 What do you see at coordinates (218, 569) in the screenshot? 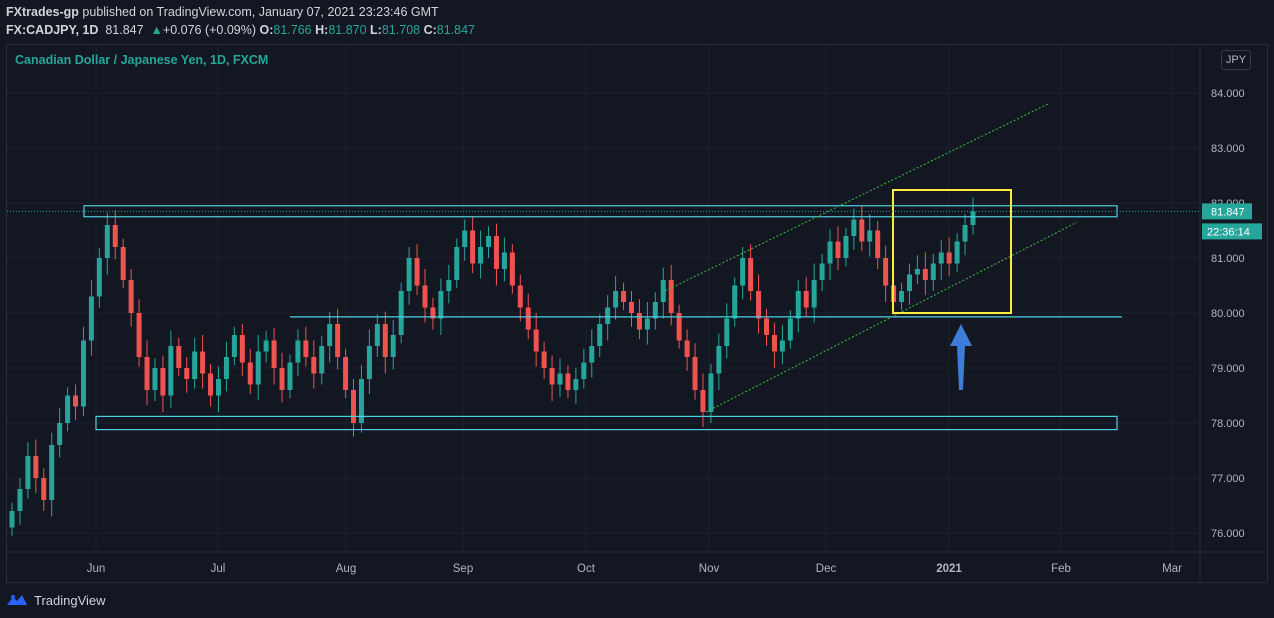
I see `x-tick-label: Jul` at bounding box center [218, 569].